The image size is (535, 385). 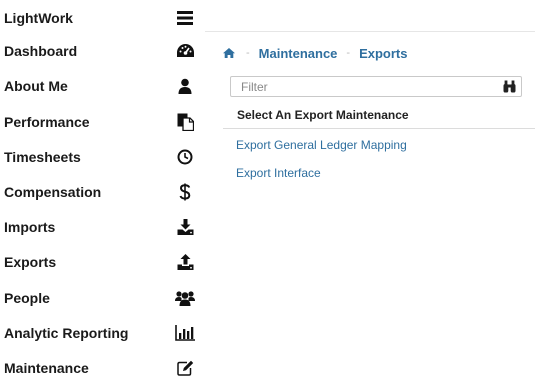 I want to click on hamburger-icon, so click(x=185, y=18).